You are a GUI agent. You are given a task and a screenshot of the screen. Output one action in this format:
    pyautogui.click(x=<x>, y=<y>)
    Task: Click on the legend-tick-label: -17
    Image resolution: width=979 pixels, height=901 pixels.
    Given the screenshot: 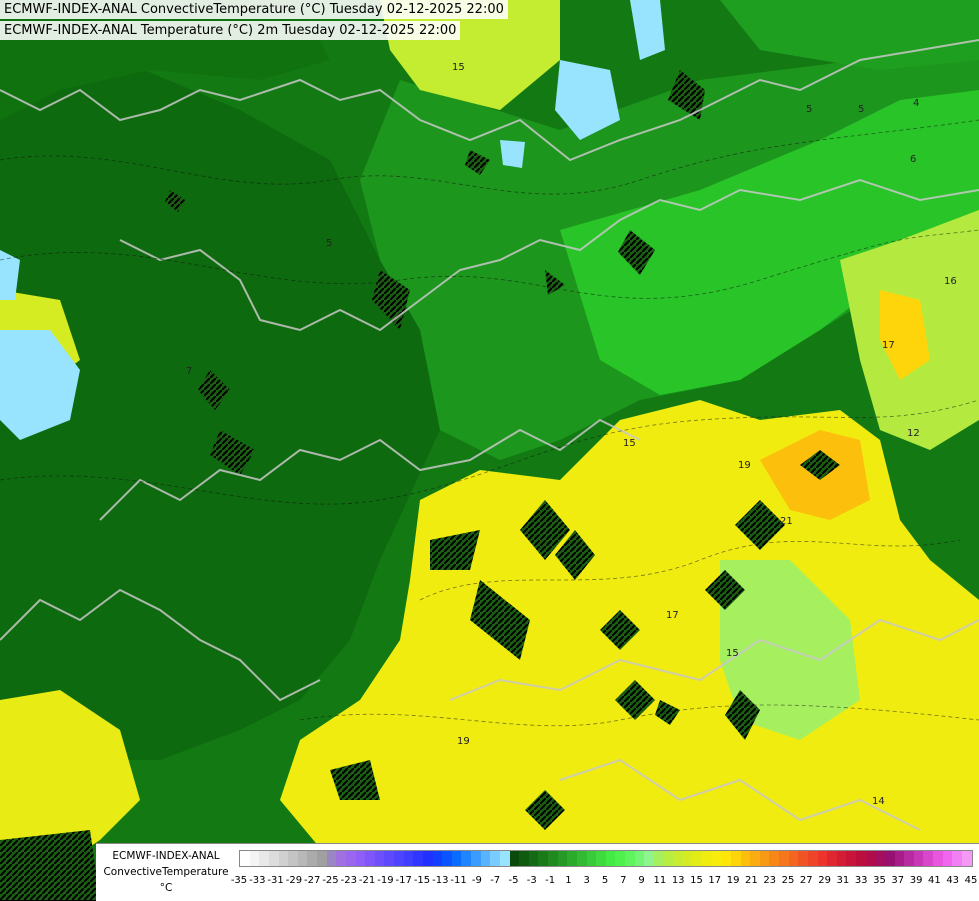 What is the action you would take?
    pyautogui.click(x=403, y=880)
    